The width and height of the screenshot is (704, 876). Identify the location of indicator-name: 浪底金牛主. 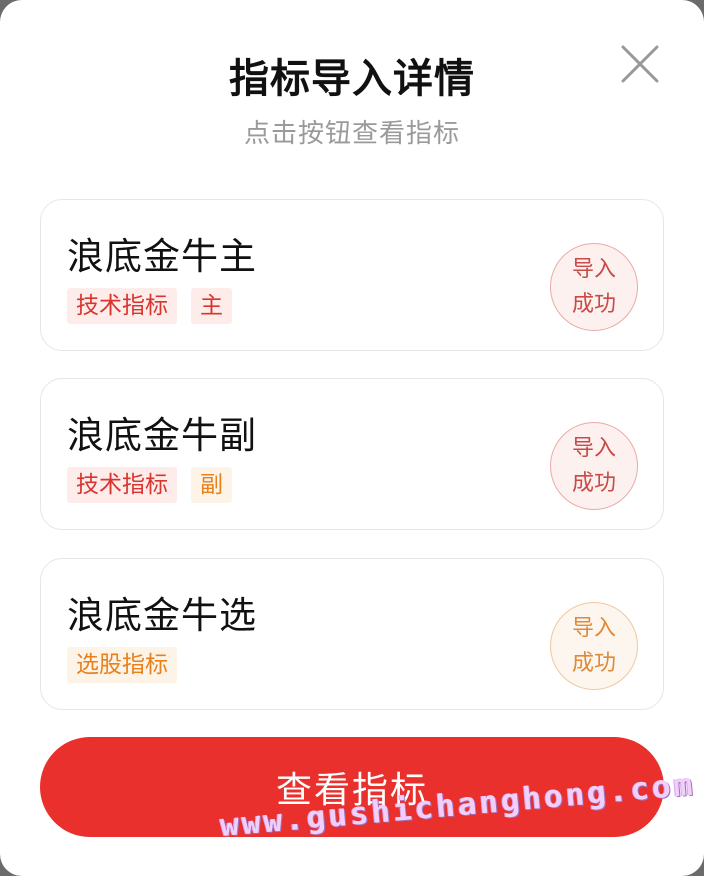
(162, 256).